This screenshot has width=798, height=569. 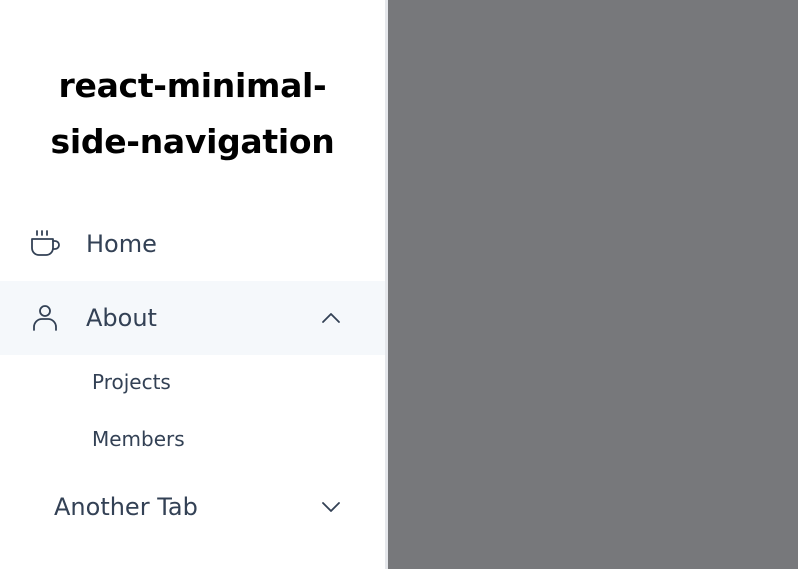 I want to click on sidebar-item-home: Home, so click(x=192, y=244).